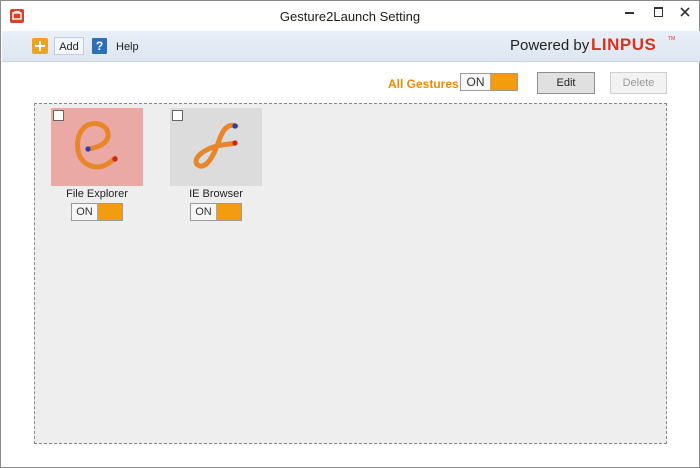 This screenshot has height=468, width=700. What do you see at coordinates (423, 84) in the screenshot?
I see `all-gestures-label: All Gestures` at bounding box center [423, 84].